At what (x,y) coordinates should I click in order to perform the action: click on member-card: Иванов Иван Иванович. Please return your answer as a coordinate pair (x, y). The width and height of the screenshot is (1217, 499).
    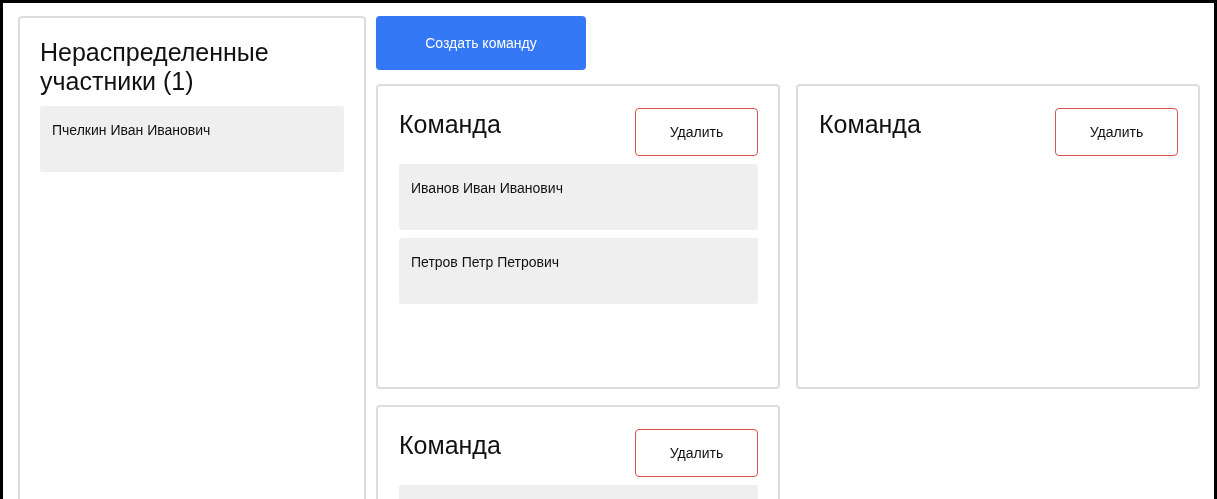
    Looking at the image, I should click on (578, 197).